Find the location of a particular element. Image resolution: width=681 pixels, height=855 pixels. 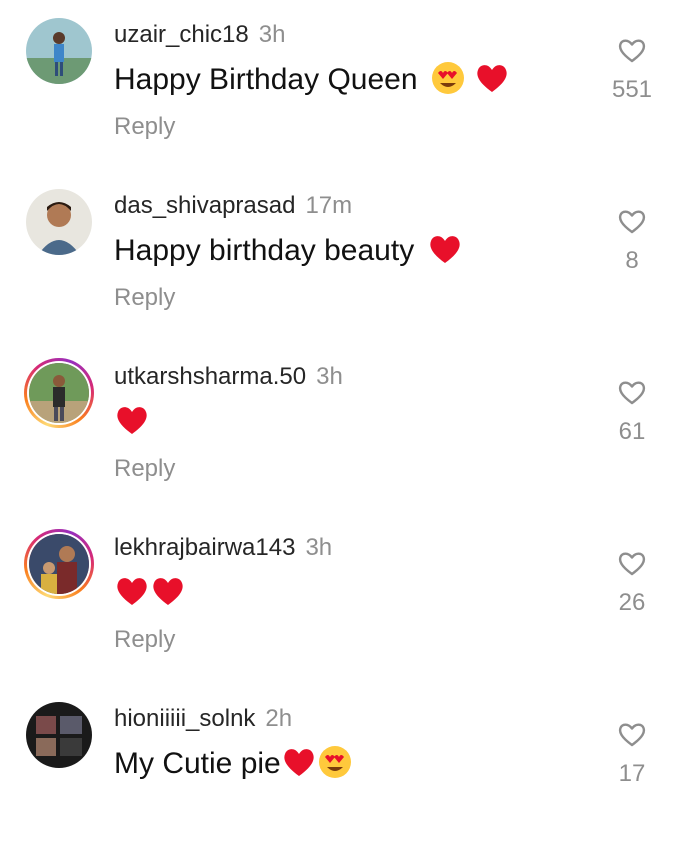

like-count: 17 is located at coordinates (632, 773).